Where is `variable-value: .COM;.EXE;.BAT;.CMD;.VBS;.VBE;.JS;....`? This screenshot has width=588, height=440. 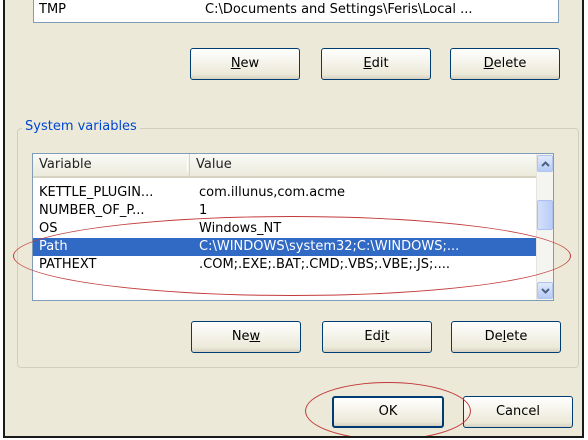 variable-value: .COM;.EXE;.BAT;.CMD;.VBS;.VBE;.JS;.... is located at coordinates (324, 264).